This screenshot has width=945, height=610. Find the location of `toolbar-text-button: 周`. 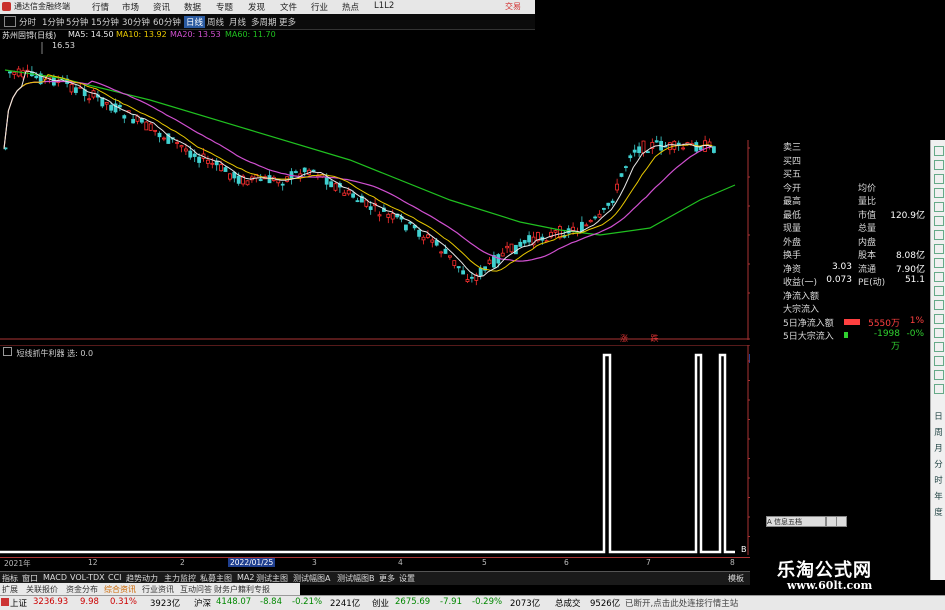

toolbar-text-button: 周 is located at coordinates (938, 432).